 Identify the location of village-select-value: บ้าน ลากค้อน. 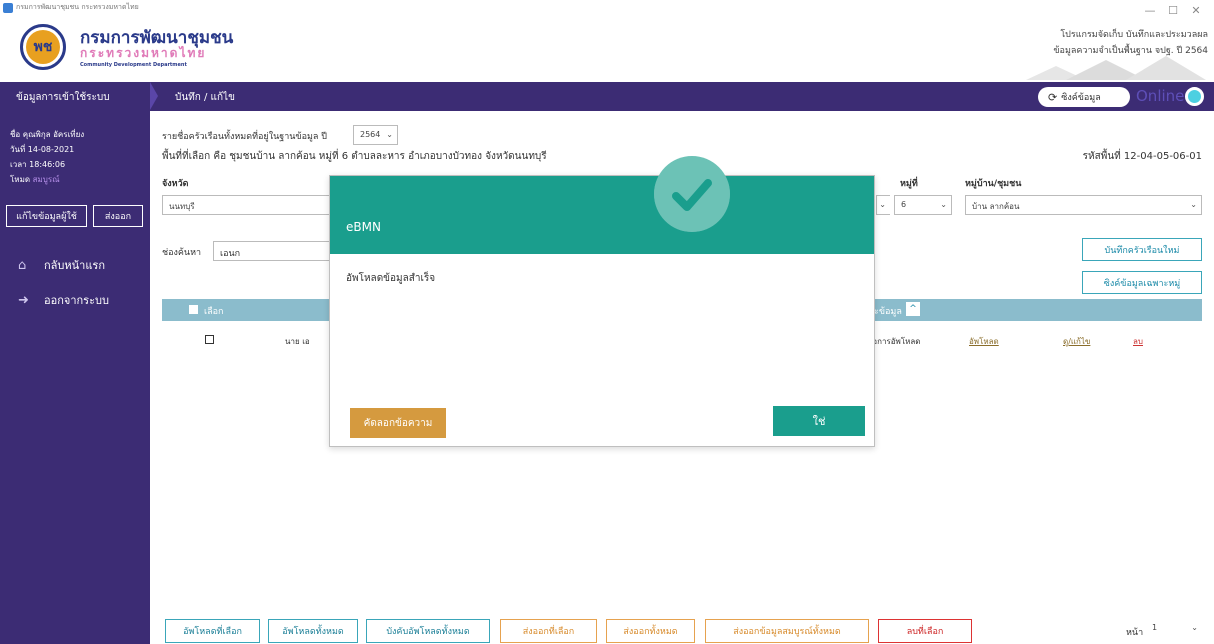
(996, 206).